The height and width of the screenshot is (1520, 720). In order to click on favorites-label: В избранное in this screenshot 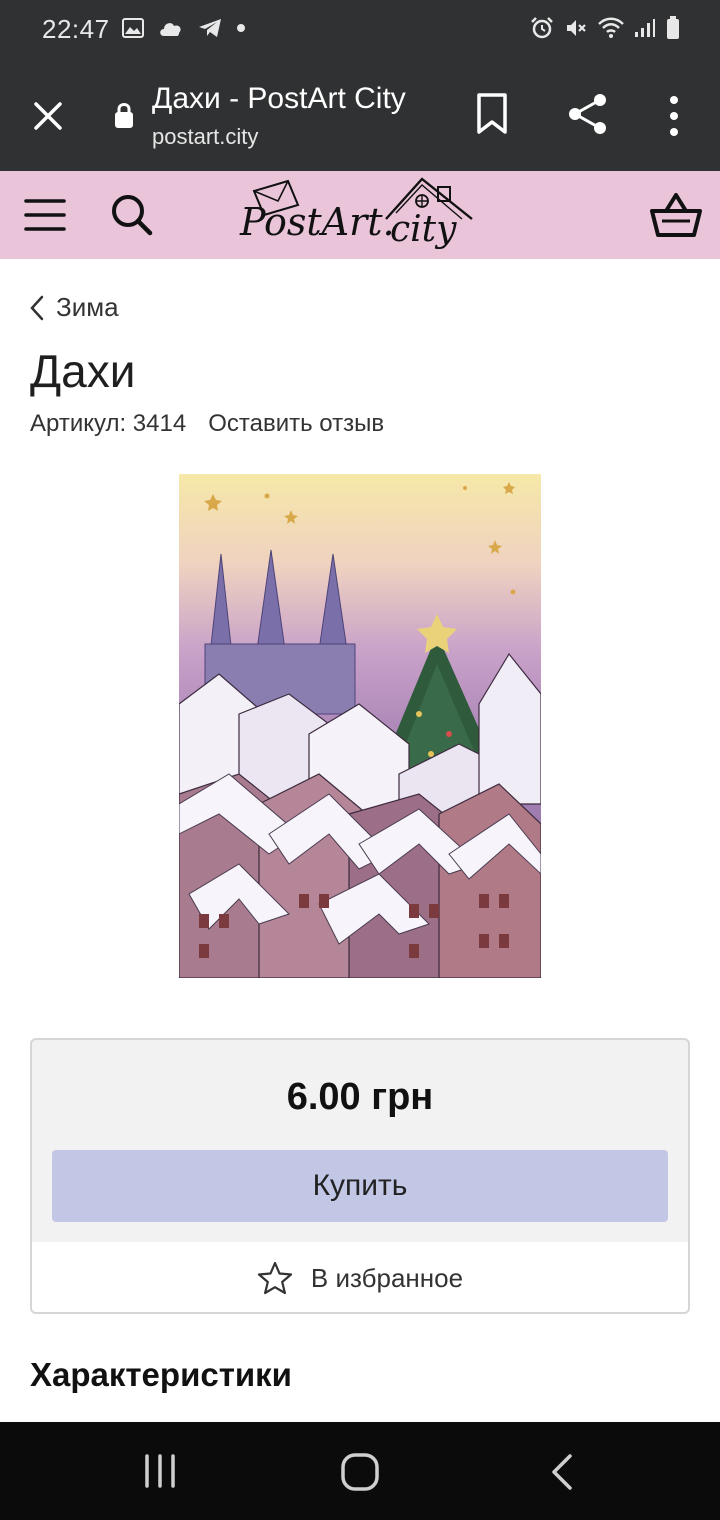, I will do `click(387, 1277)`.